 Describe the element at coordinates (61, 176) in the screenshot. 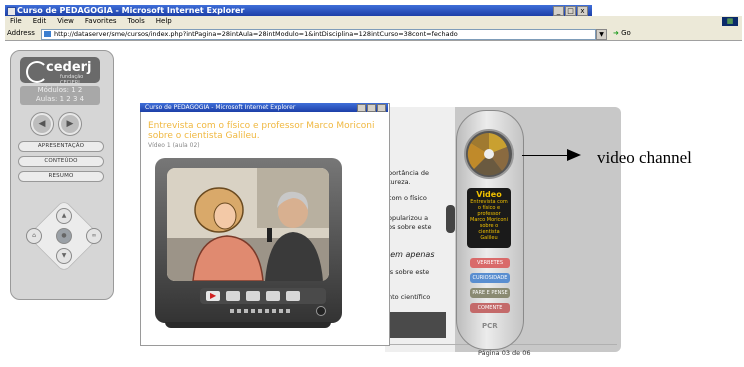

I see `resumo-button: RESUMO` at that location.